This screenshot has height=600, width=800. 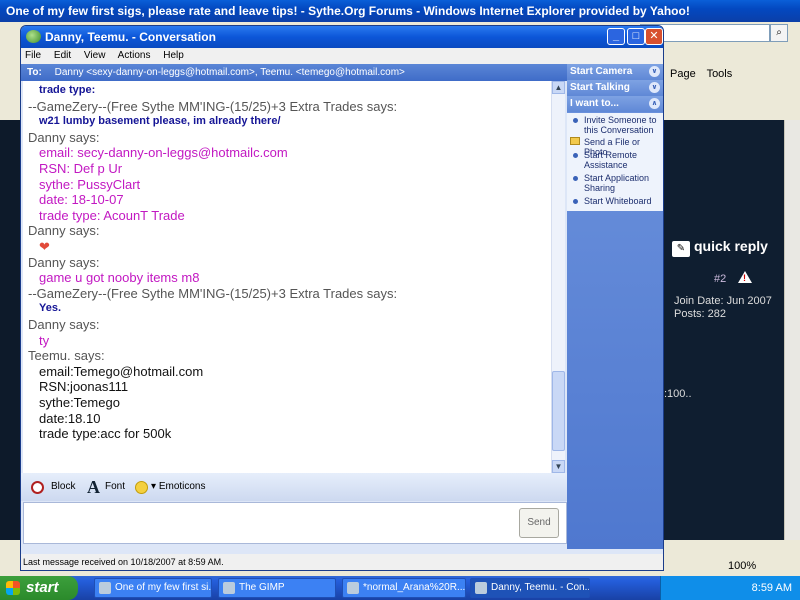 I want to click on start-button: start, so click(x=39, y=588).